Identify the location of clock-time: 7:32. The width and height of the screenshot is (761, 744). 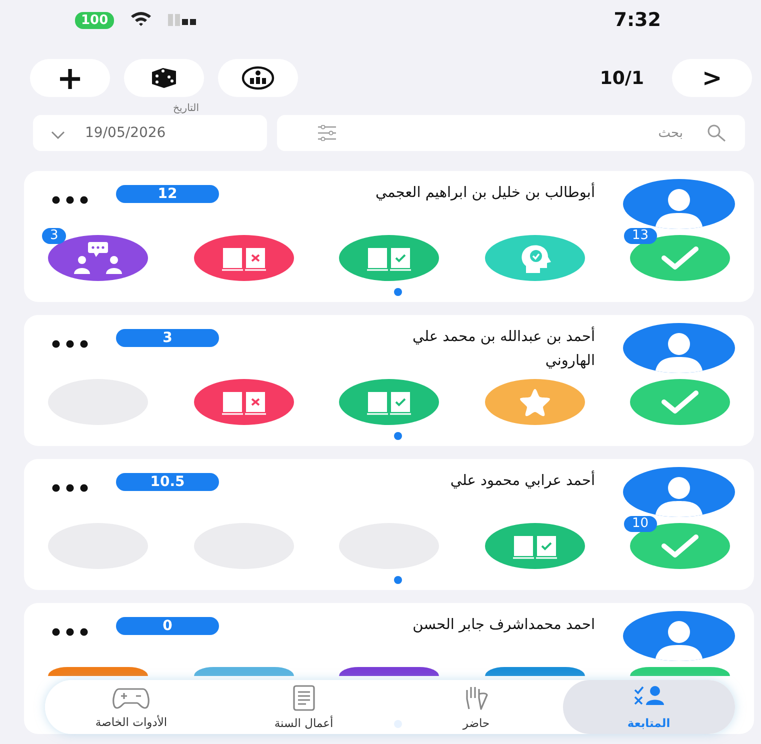
(637, 20).